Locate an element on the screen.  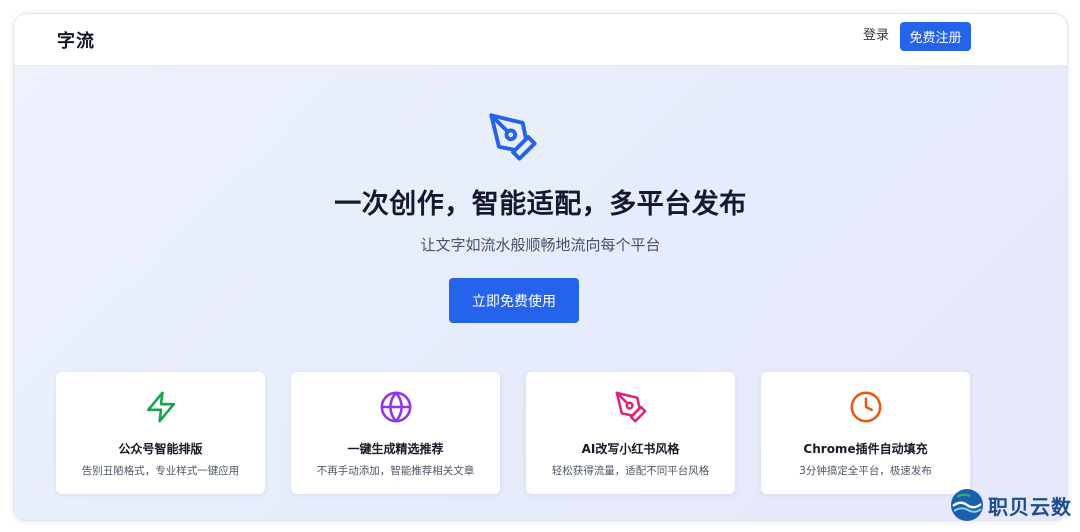
hero-title: 一次创作，智能适配，多平台发布 is located at coordinates (540, 204).